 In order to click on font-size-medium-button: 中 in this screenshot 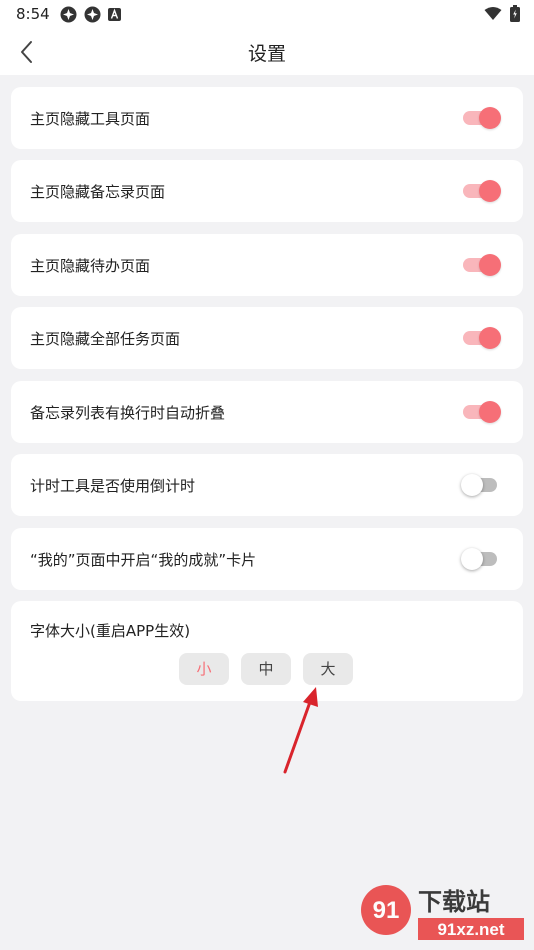, I will do `click(266, 669)`.